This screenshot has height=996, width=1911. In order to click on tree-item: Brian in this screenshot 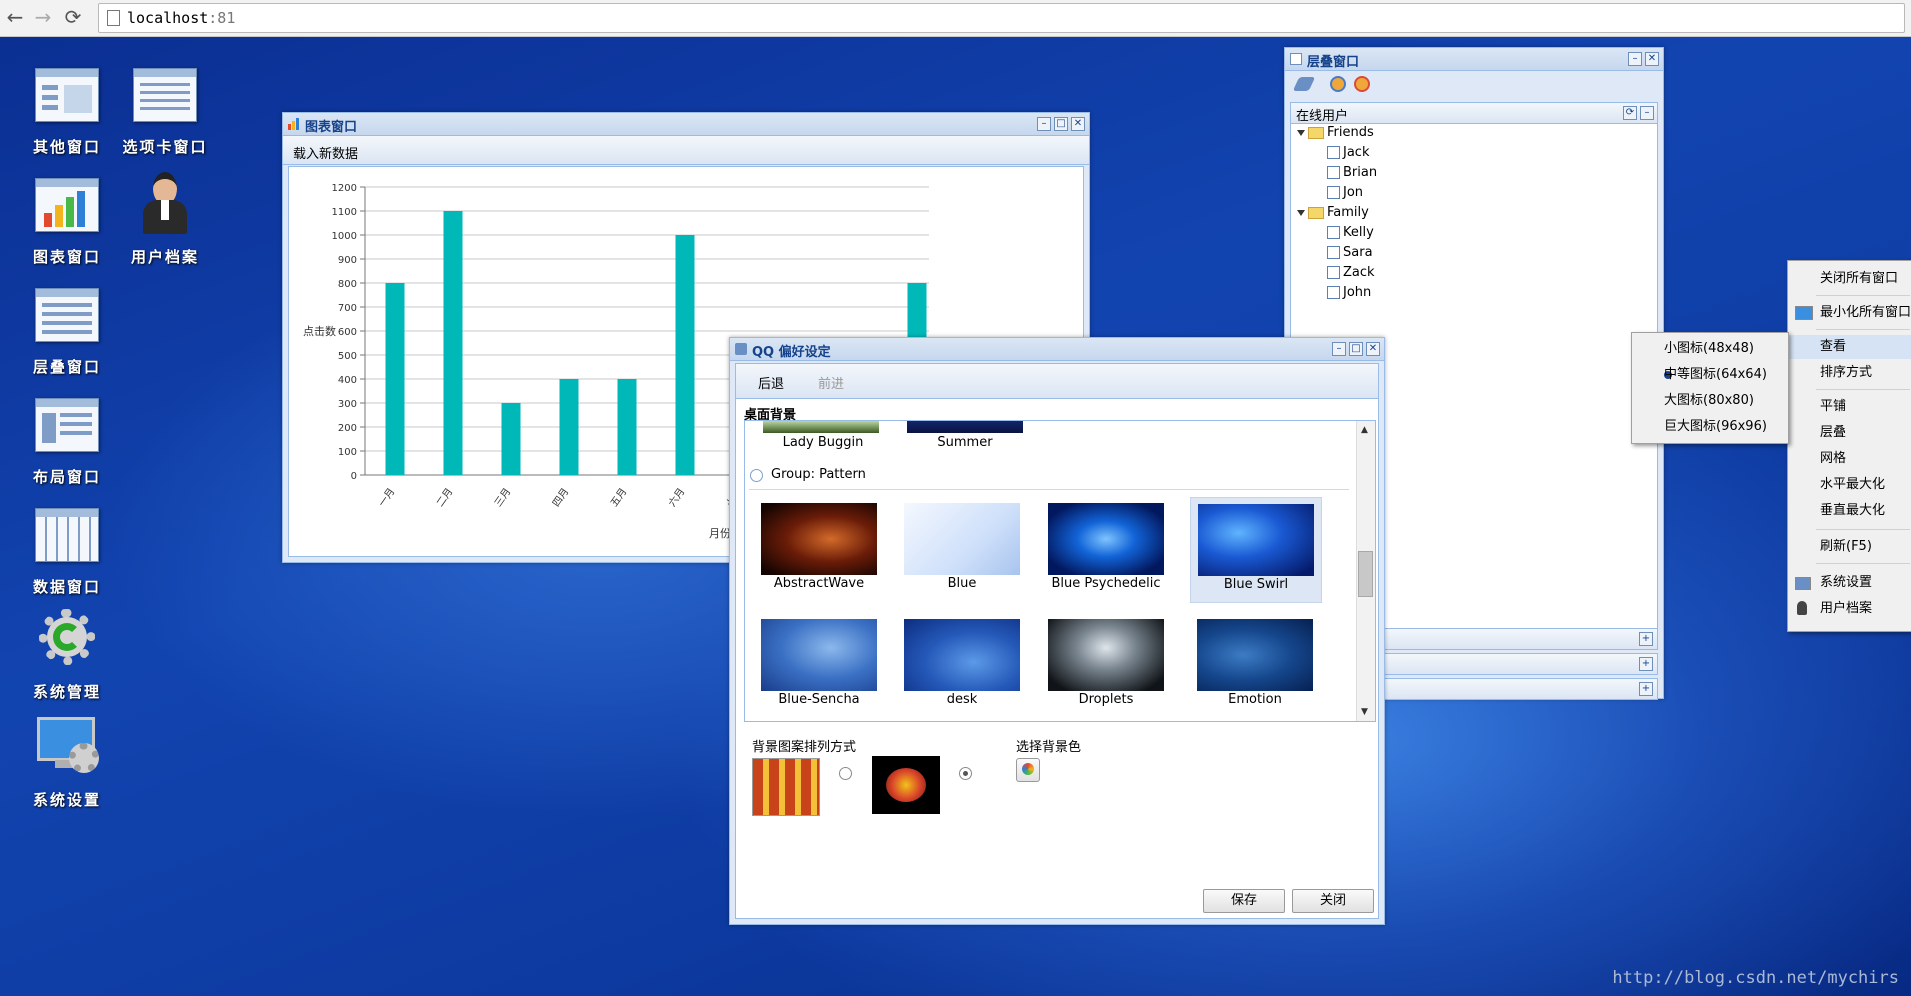, I will do `click(1352, 172)`.